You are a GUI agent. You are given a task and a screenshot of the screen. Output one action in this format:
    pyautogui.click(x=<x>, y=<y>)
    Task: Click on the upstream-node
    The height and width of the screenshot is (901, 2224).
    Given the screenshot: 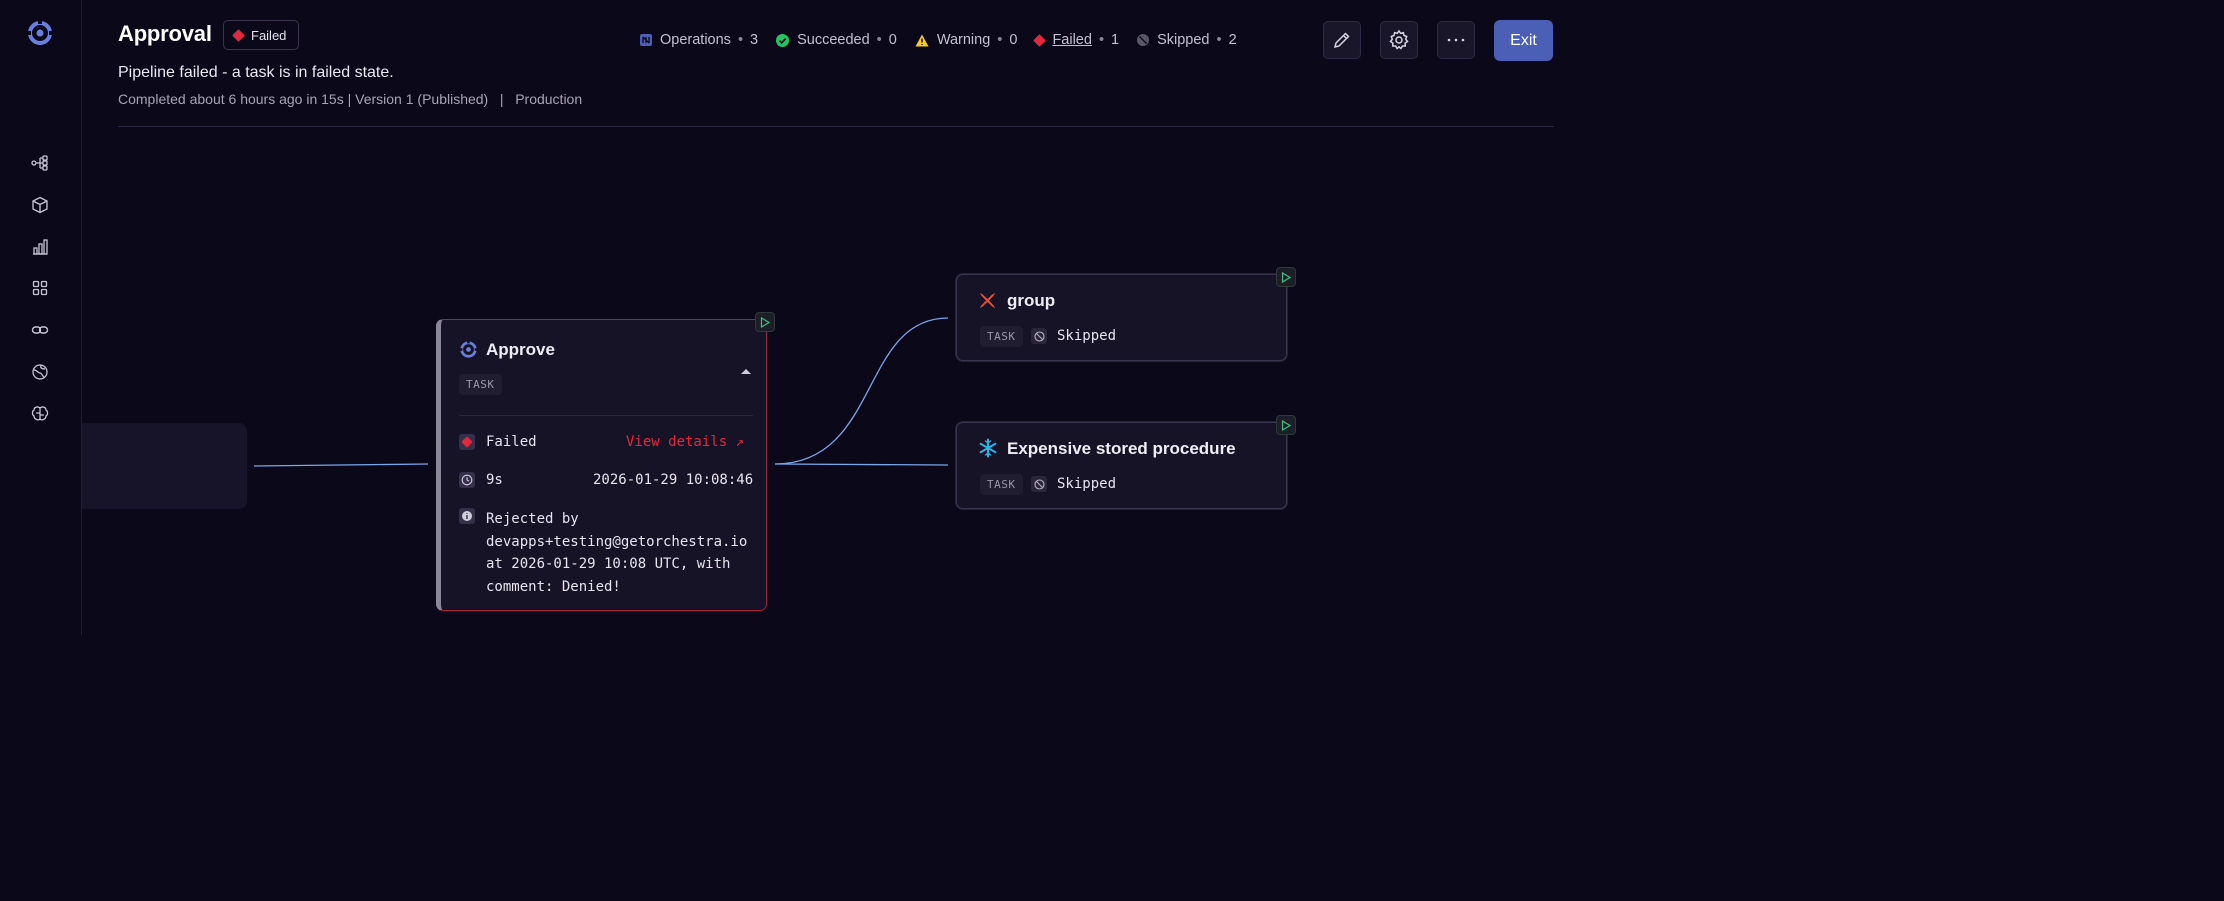 What is the action you would take?
    pyautogui.click(x=164, y=466)
    